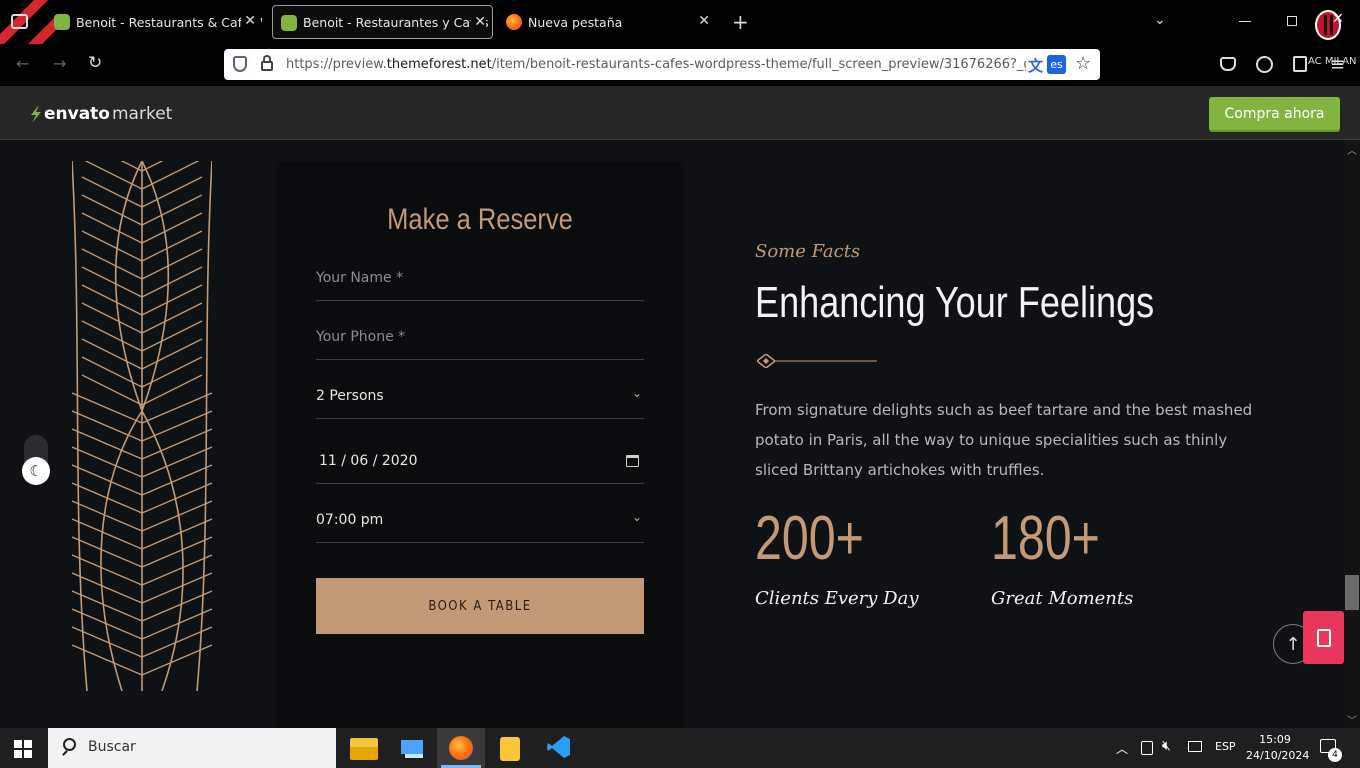 The height and width of the screenshot is (768, 1360). I want to click on tab-title: Benoit - Restaurantes y Cafés de, so click(398, 22).